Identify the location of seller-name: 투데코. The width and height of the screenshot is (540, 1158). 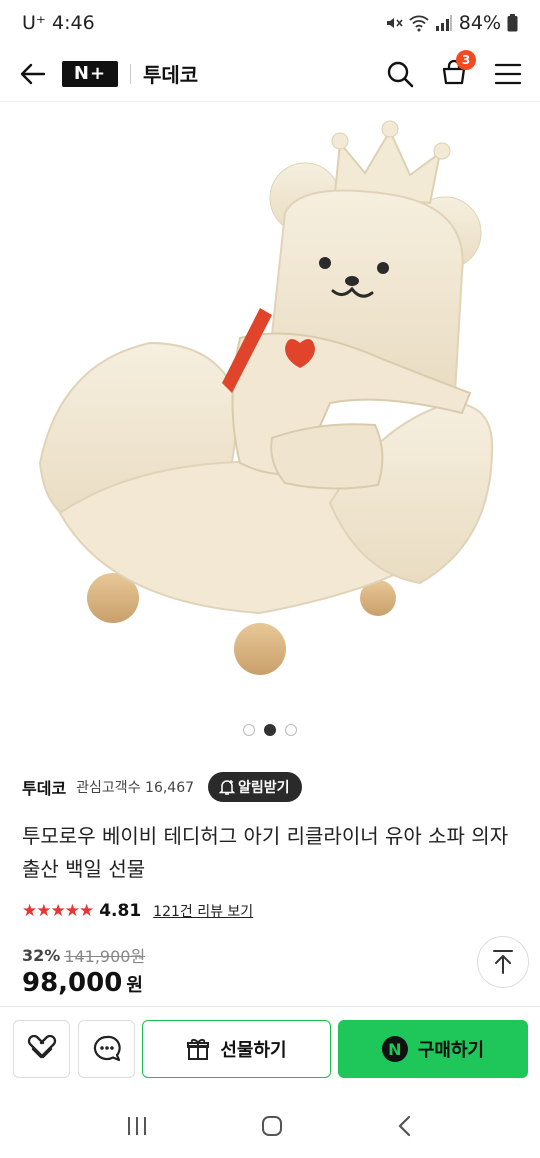
(44, 787).